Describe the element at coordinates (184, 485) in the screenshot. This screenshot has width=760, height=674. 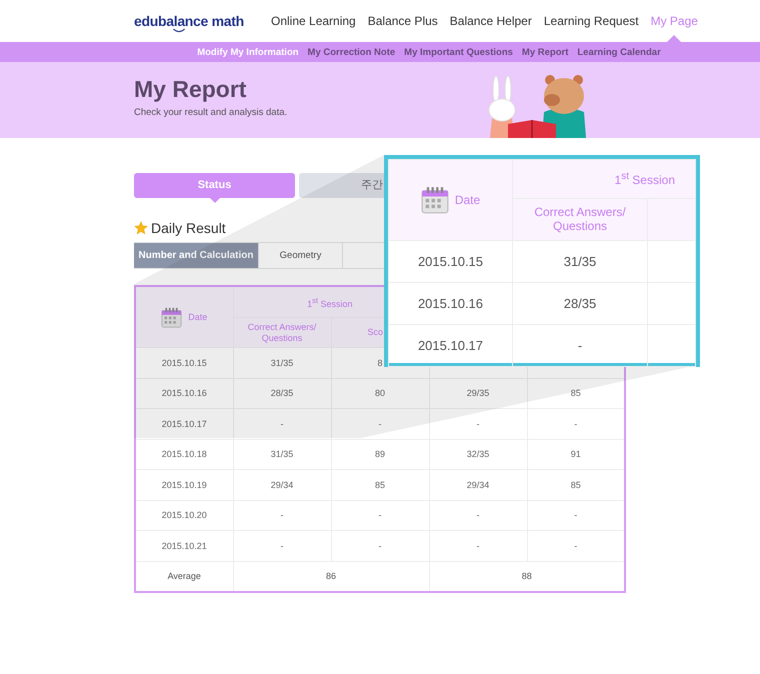
I see `table-cell: 2015.10.19` at that location.